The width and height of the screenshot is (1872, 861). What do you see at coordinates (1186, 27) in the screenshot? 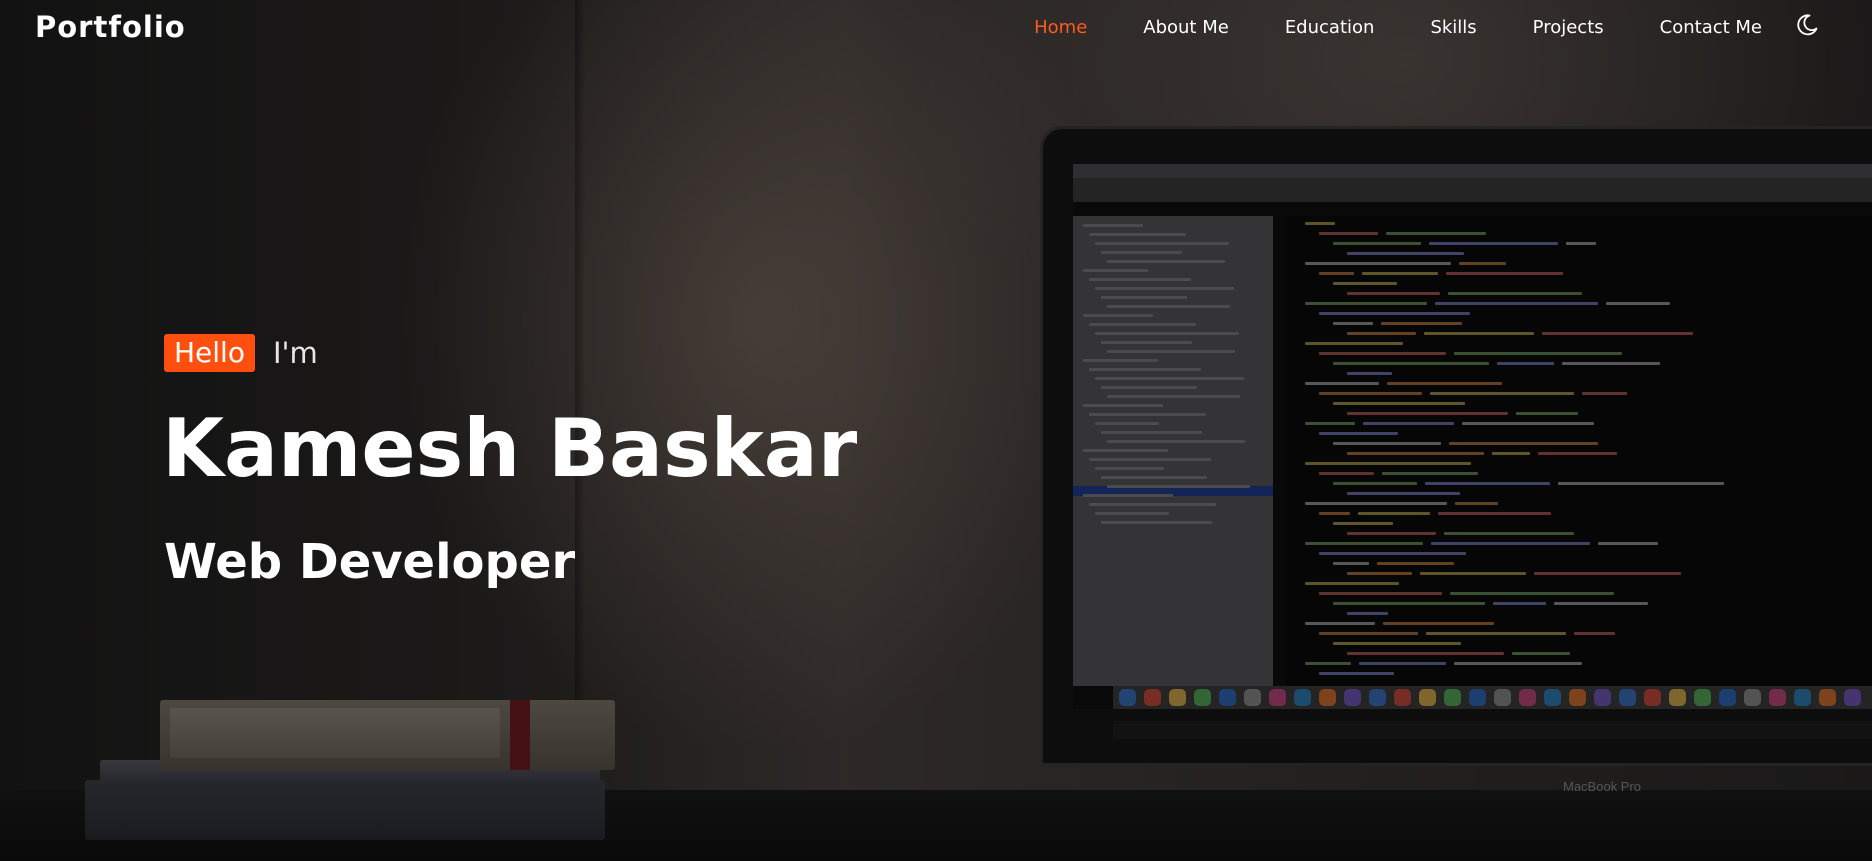
I see `nav-about-me: About Me` at bounding box center [1186, 27].